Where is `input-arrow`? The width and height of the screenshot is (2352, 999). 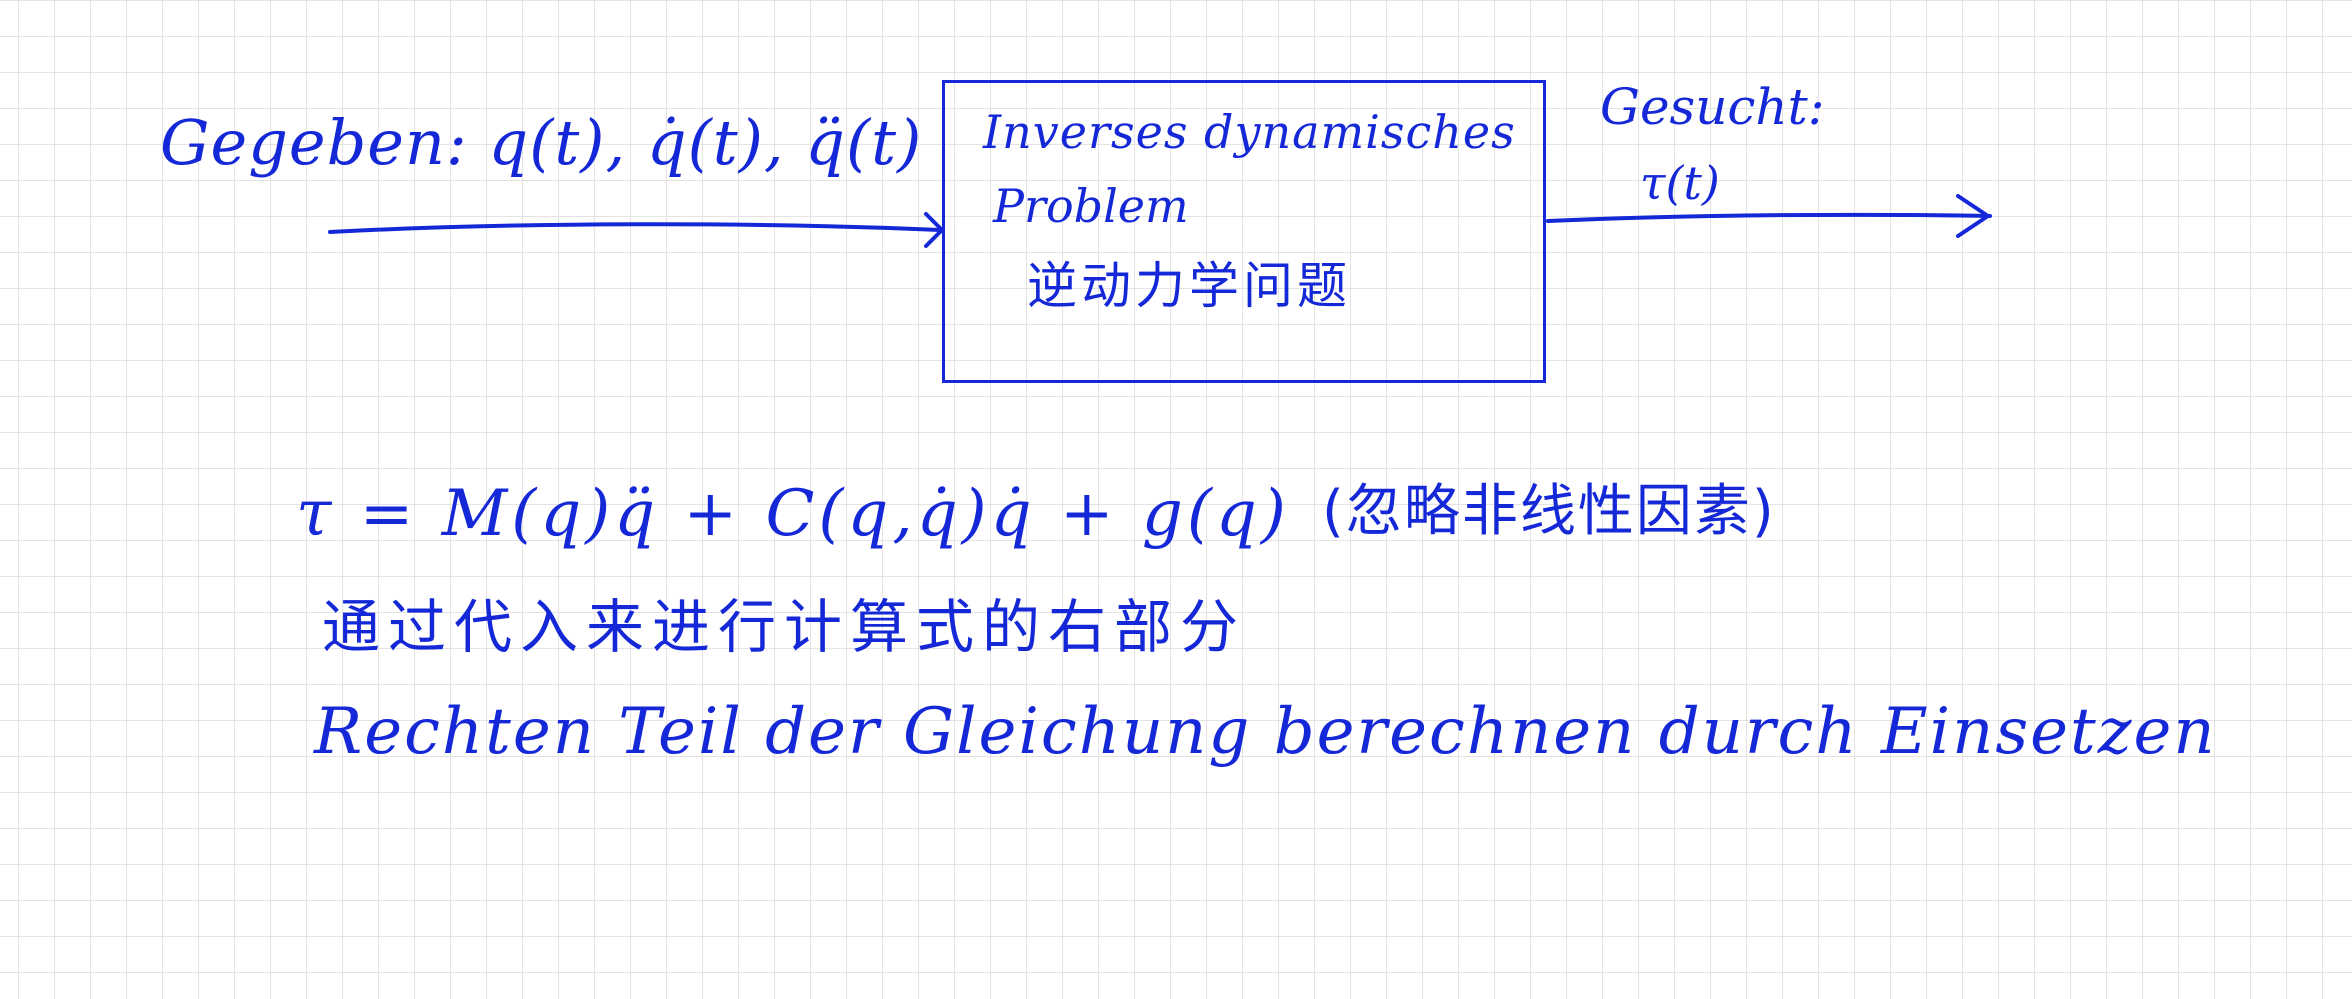 input-arrow is located at coordinates (635, 228).